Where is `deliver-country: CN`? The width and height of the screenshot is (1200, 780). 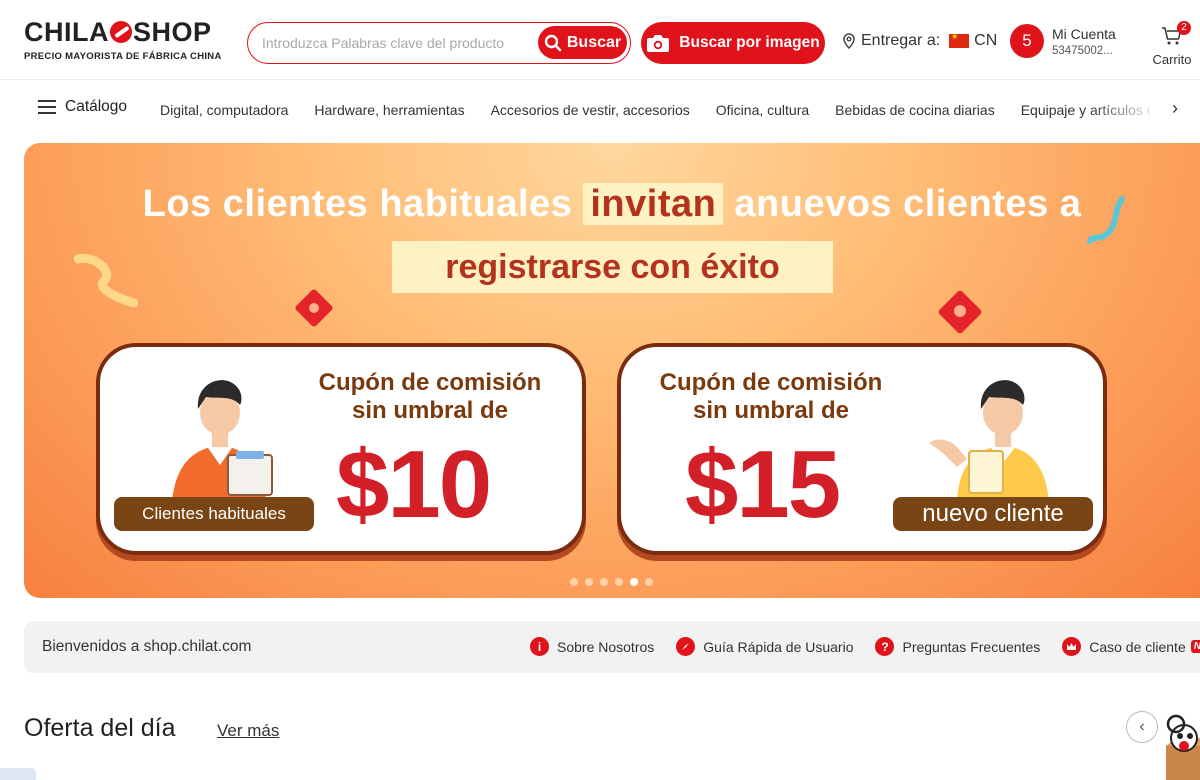 deliver-country: CN is located at coordinates (986, 40).